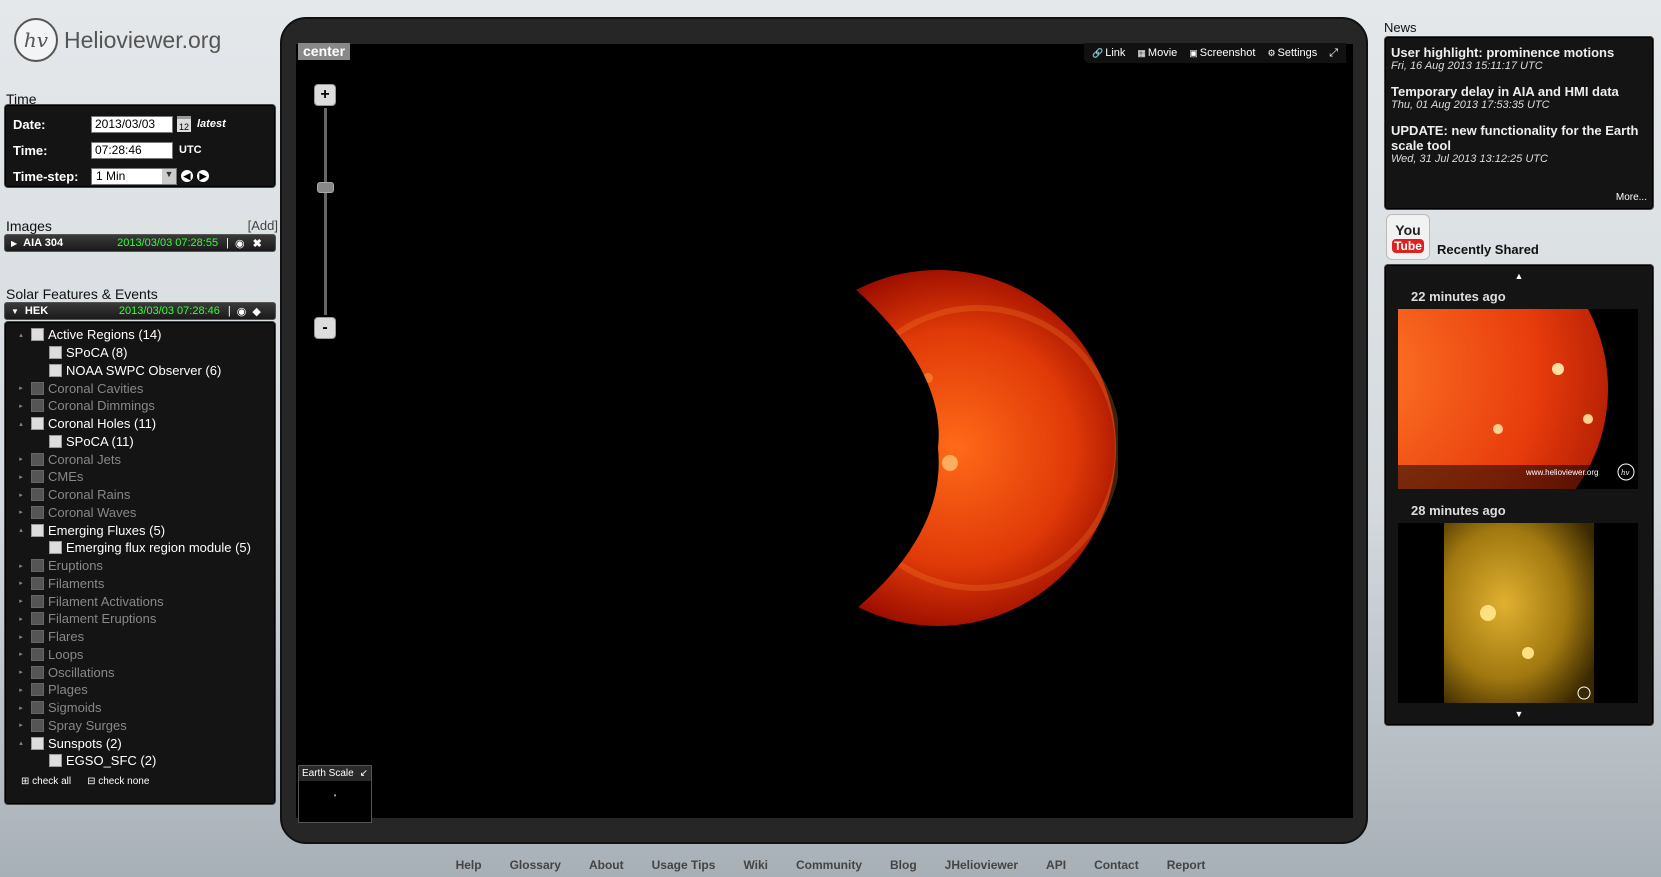 The image size is (1661, 877). I want to click on scroll-down-icon: ▼, so click(1519, 714).